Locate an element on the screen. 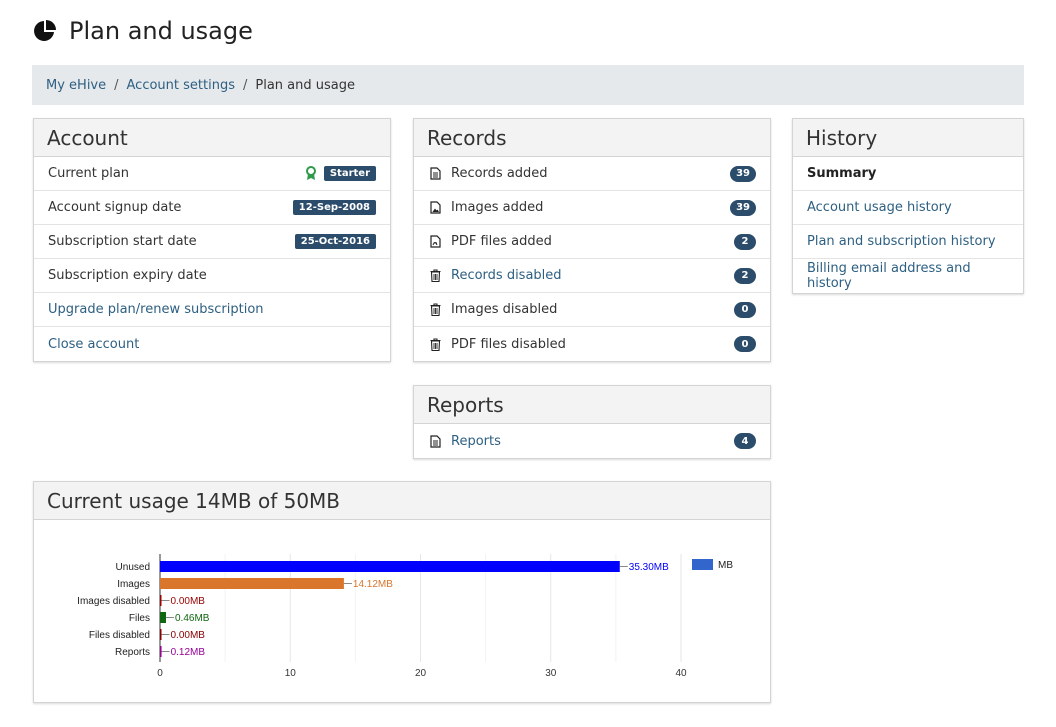 Image resolution: width=1056 pixels, height=727 pixels. records-added-row: Records added 39 is located at coordinates (592, 174).